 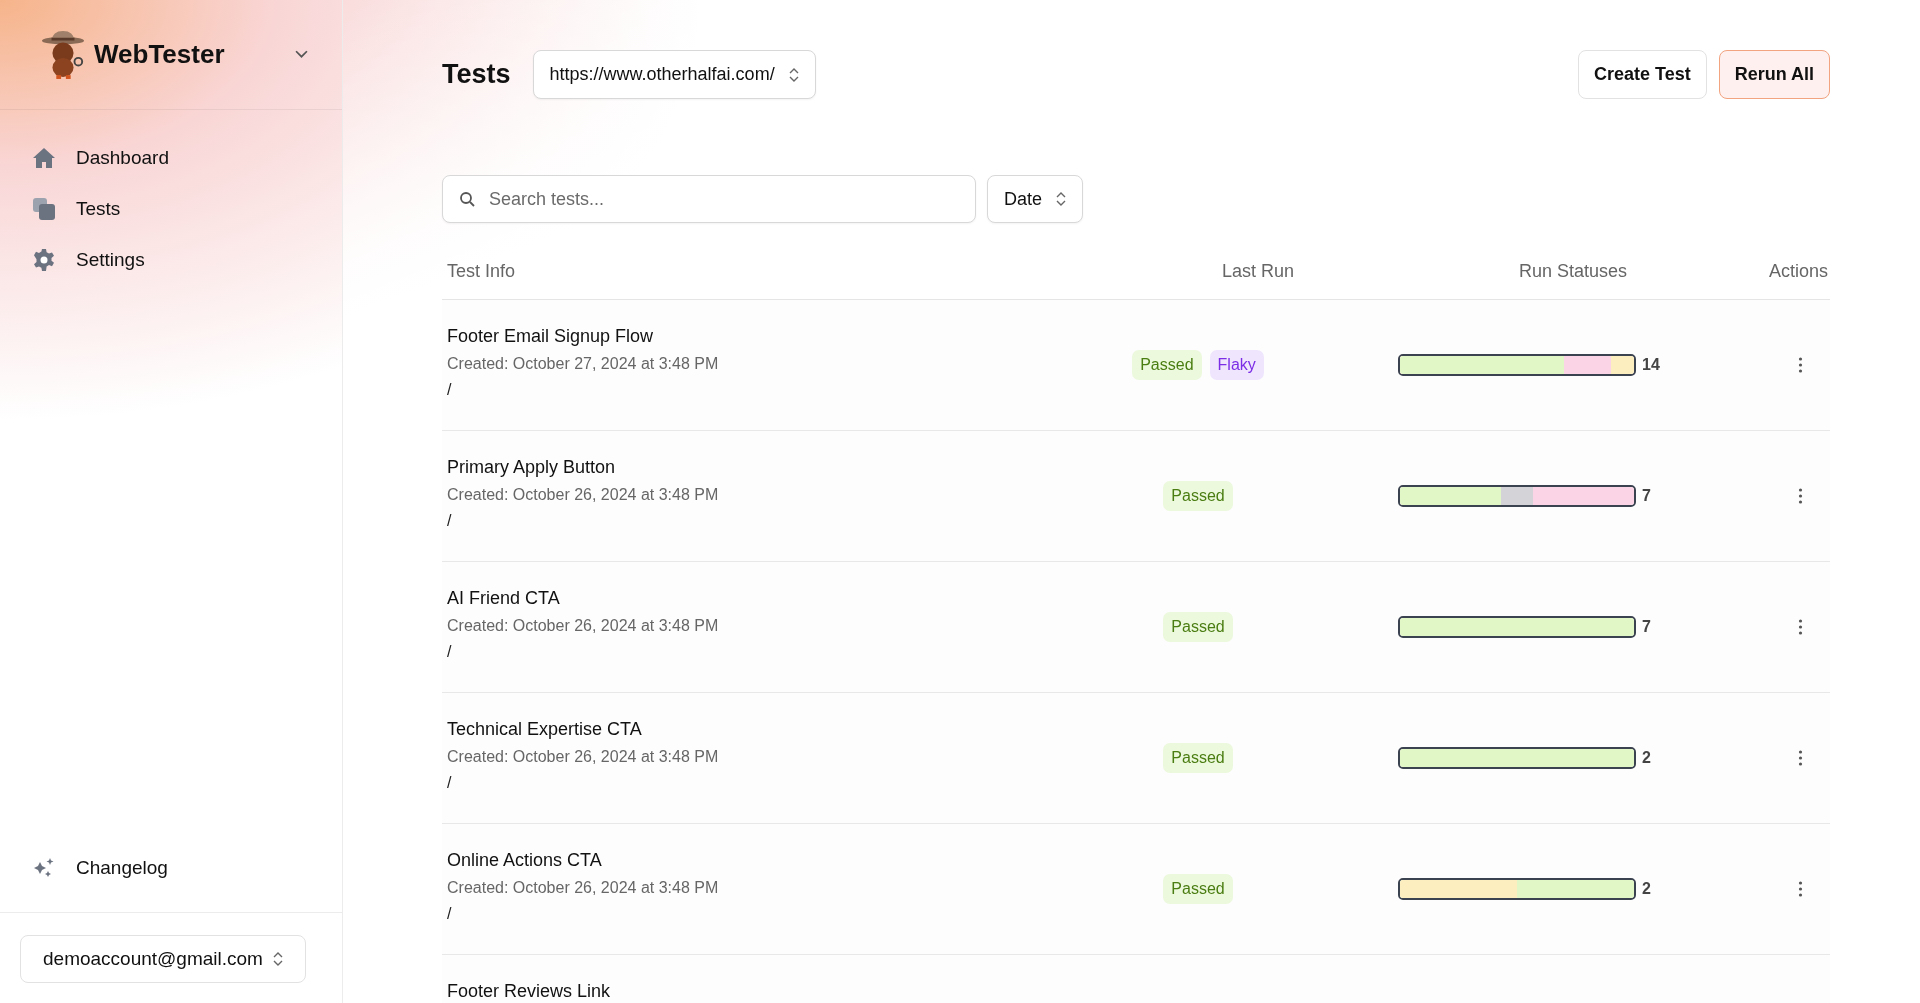 I want to click on test-name: AI Friend CTA, so click(x=503, y=598).